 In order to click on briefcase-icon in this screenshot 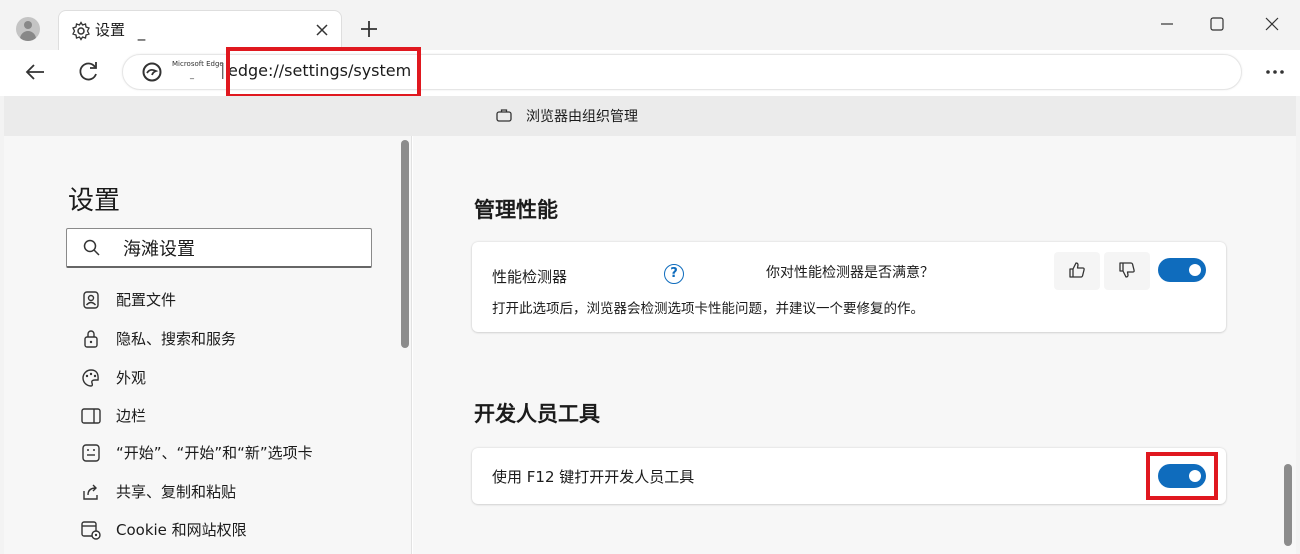, I will do `click(504, 115)`.